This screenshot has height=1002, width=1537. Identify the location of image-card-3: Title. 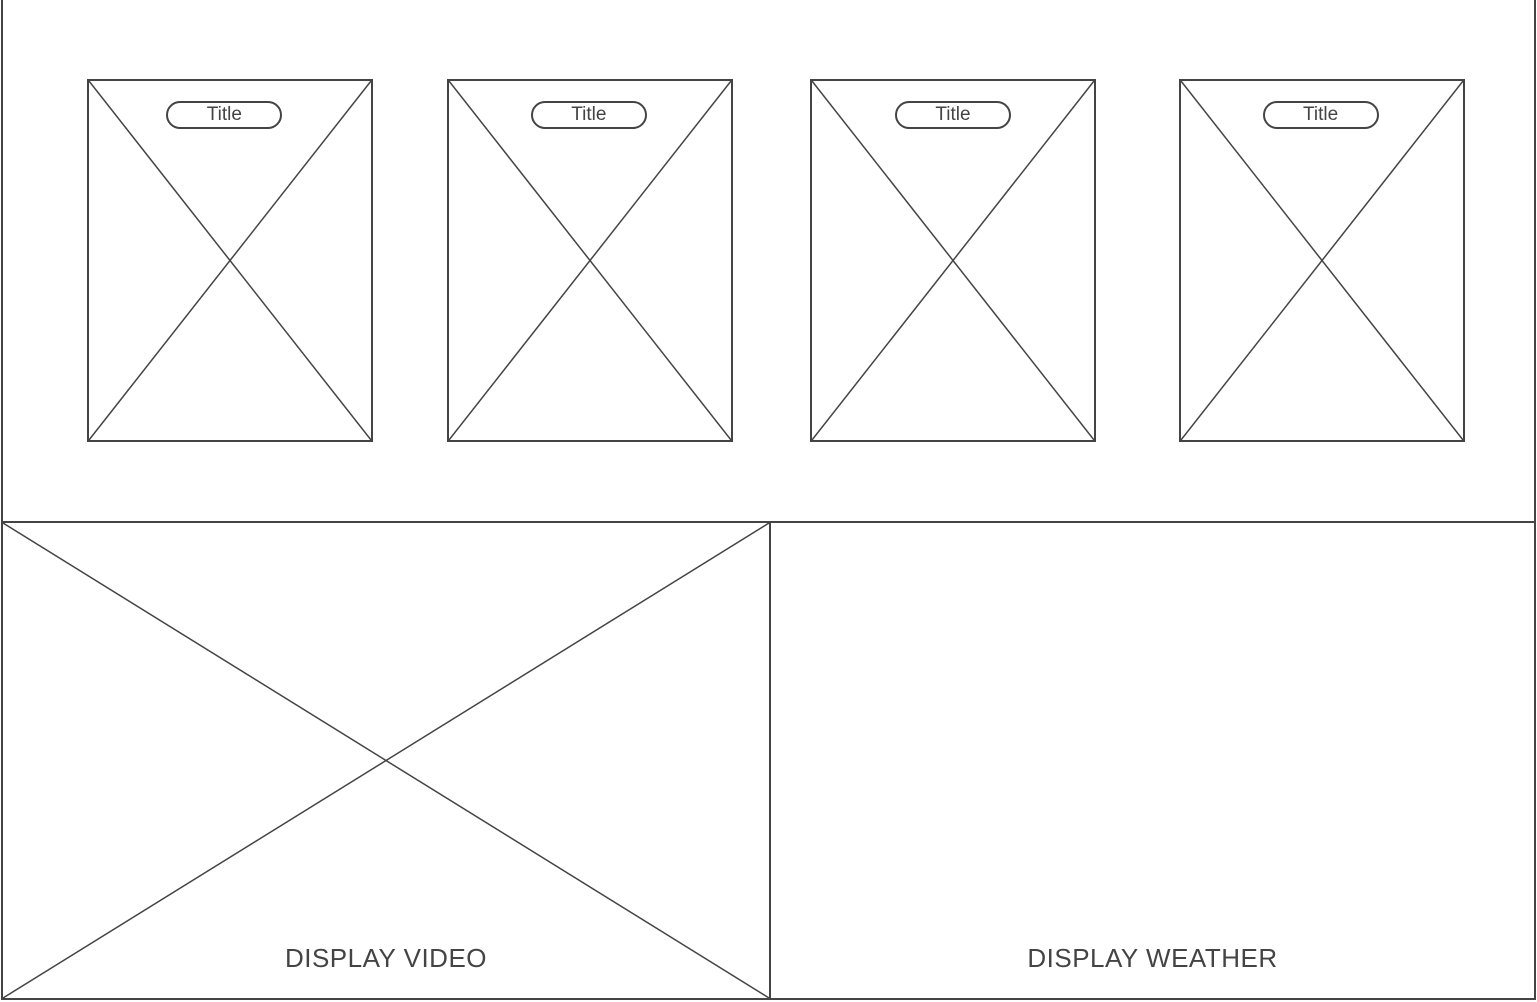
(953, 260).